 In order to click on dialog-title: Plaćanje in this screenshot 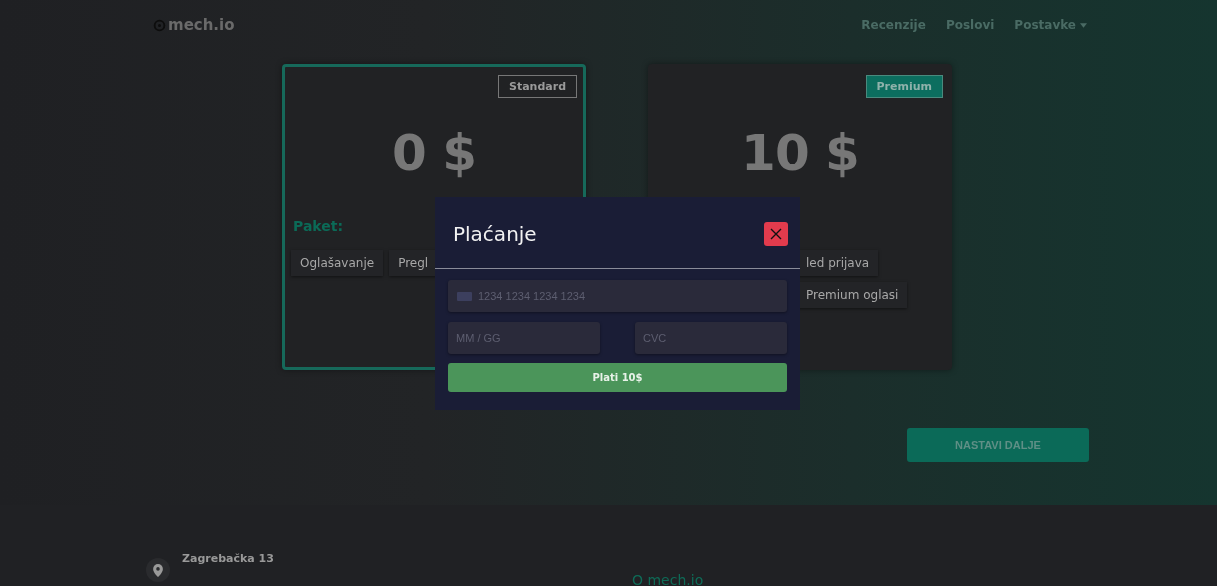, I will do `click(495, 234)`.